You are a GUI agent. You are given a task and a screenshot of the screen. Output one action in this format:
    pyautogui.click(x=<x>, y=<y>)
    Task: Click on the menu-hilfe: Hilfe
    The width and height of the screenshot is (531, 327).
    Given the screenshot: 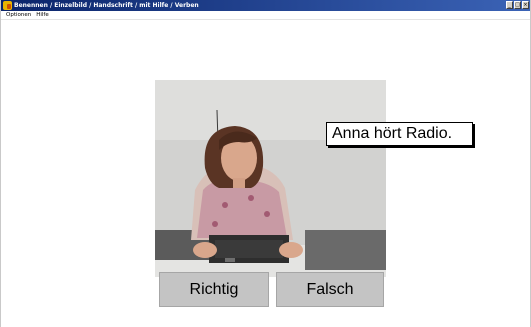 What is the action you would take?
    pyautogui.click(x=42, y=15)
    